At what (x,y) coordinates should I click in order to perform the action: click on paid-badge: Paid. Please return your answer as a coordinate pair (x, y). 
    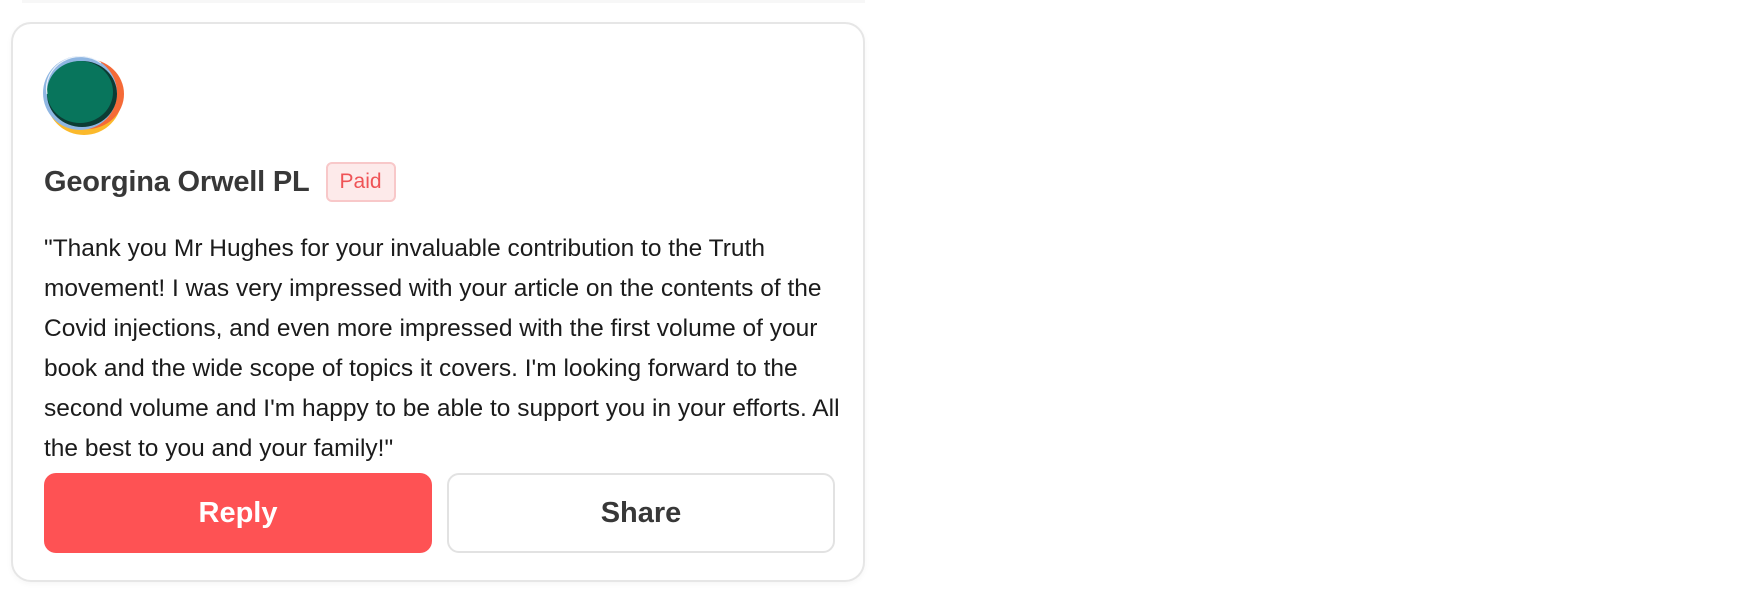
    Looking at the image, I should click on (360, 182).